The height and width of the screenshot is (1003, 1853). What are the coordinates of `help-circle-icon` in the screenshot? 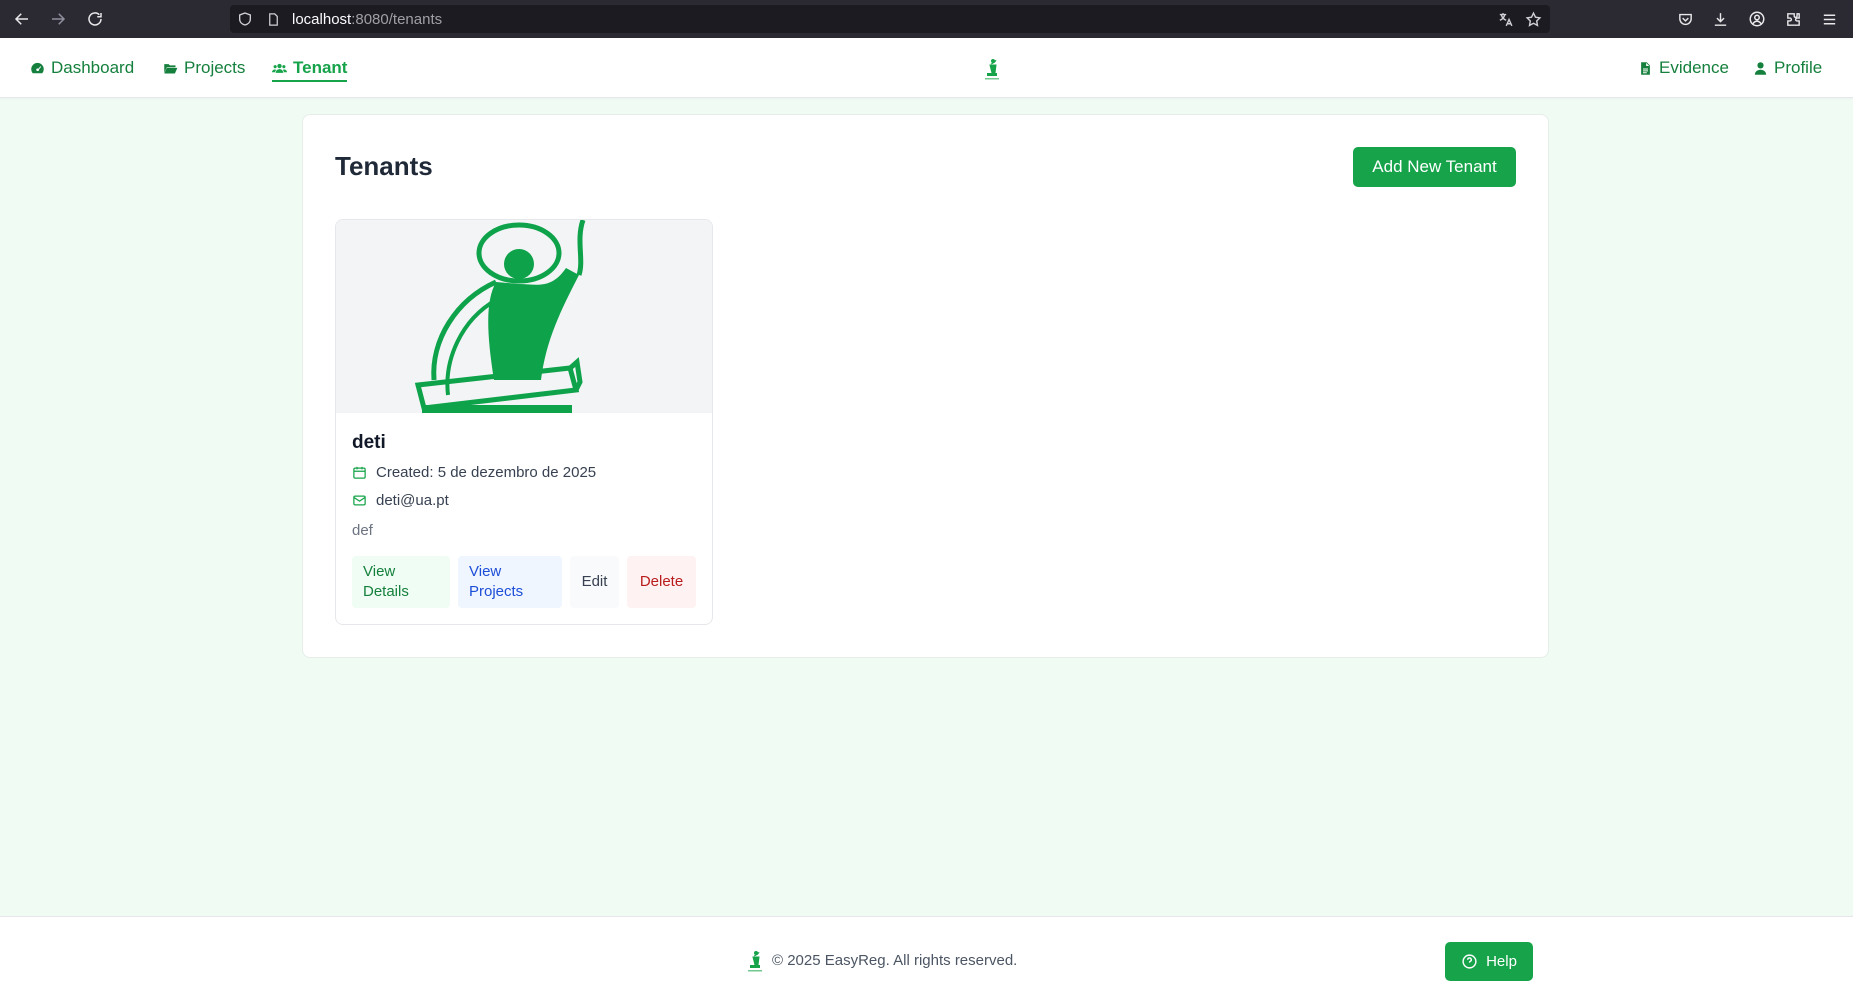 It's located at (1469, 961).